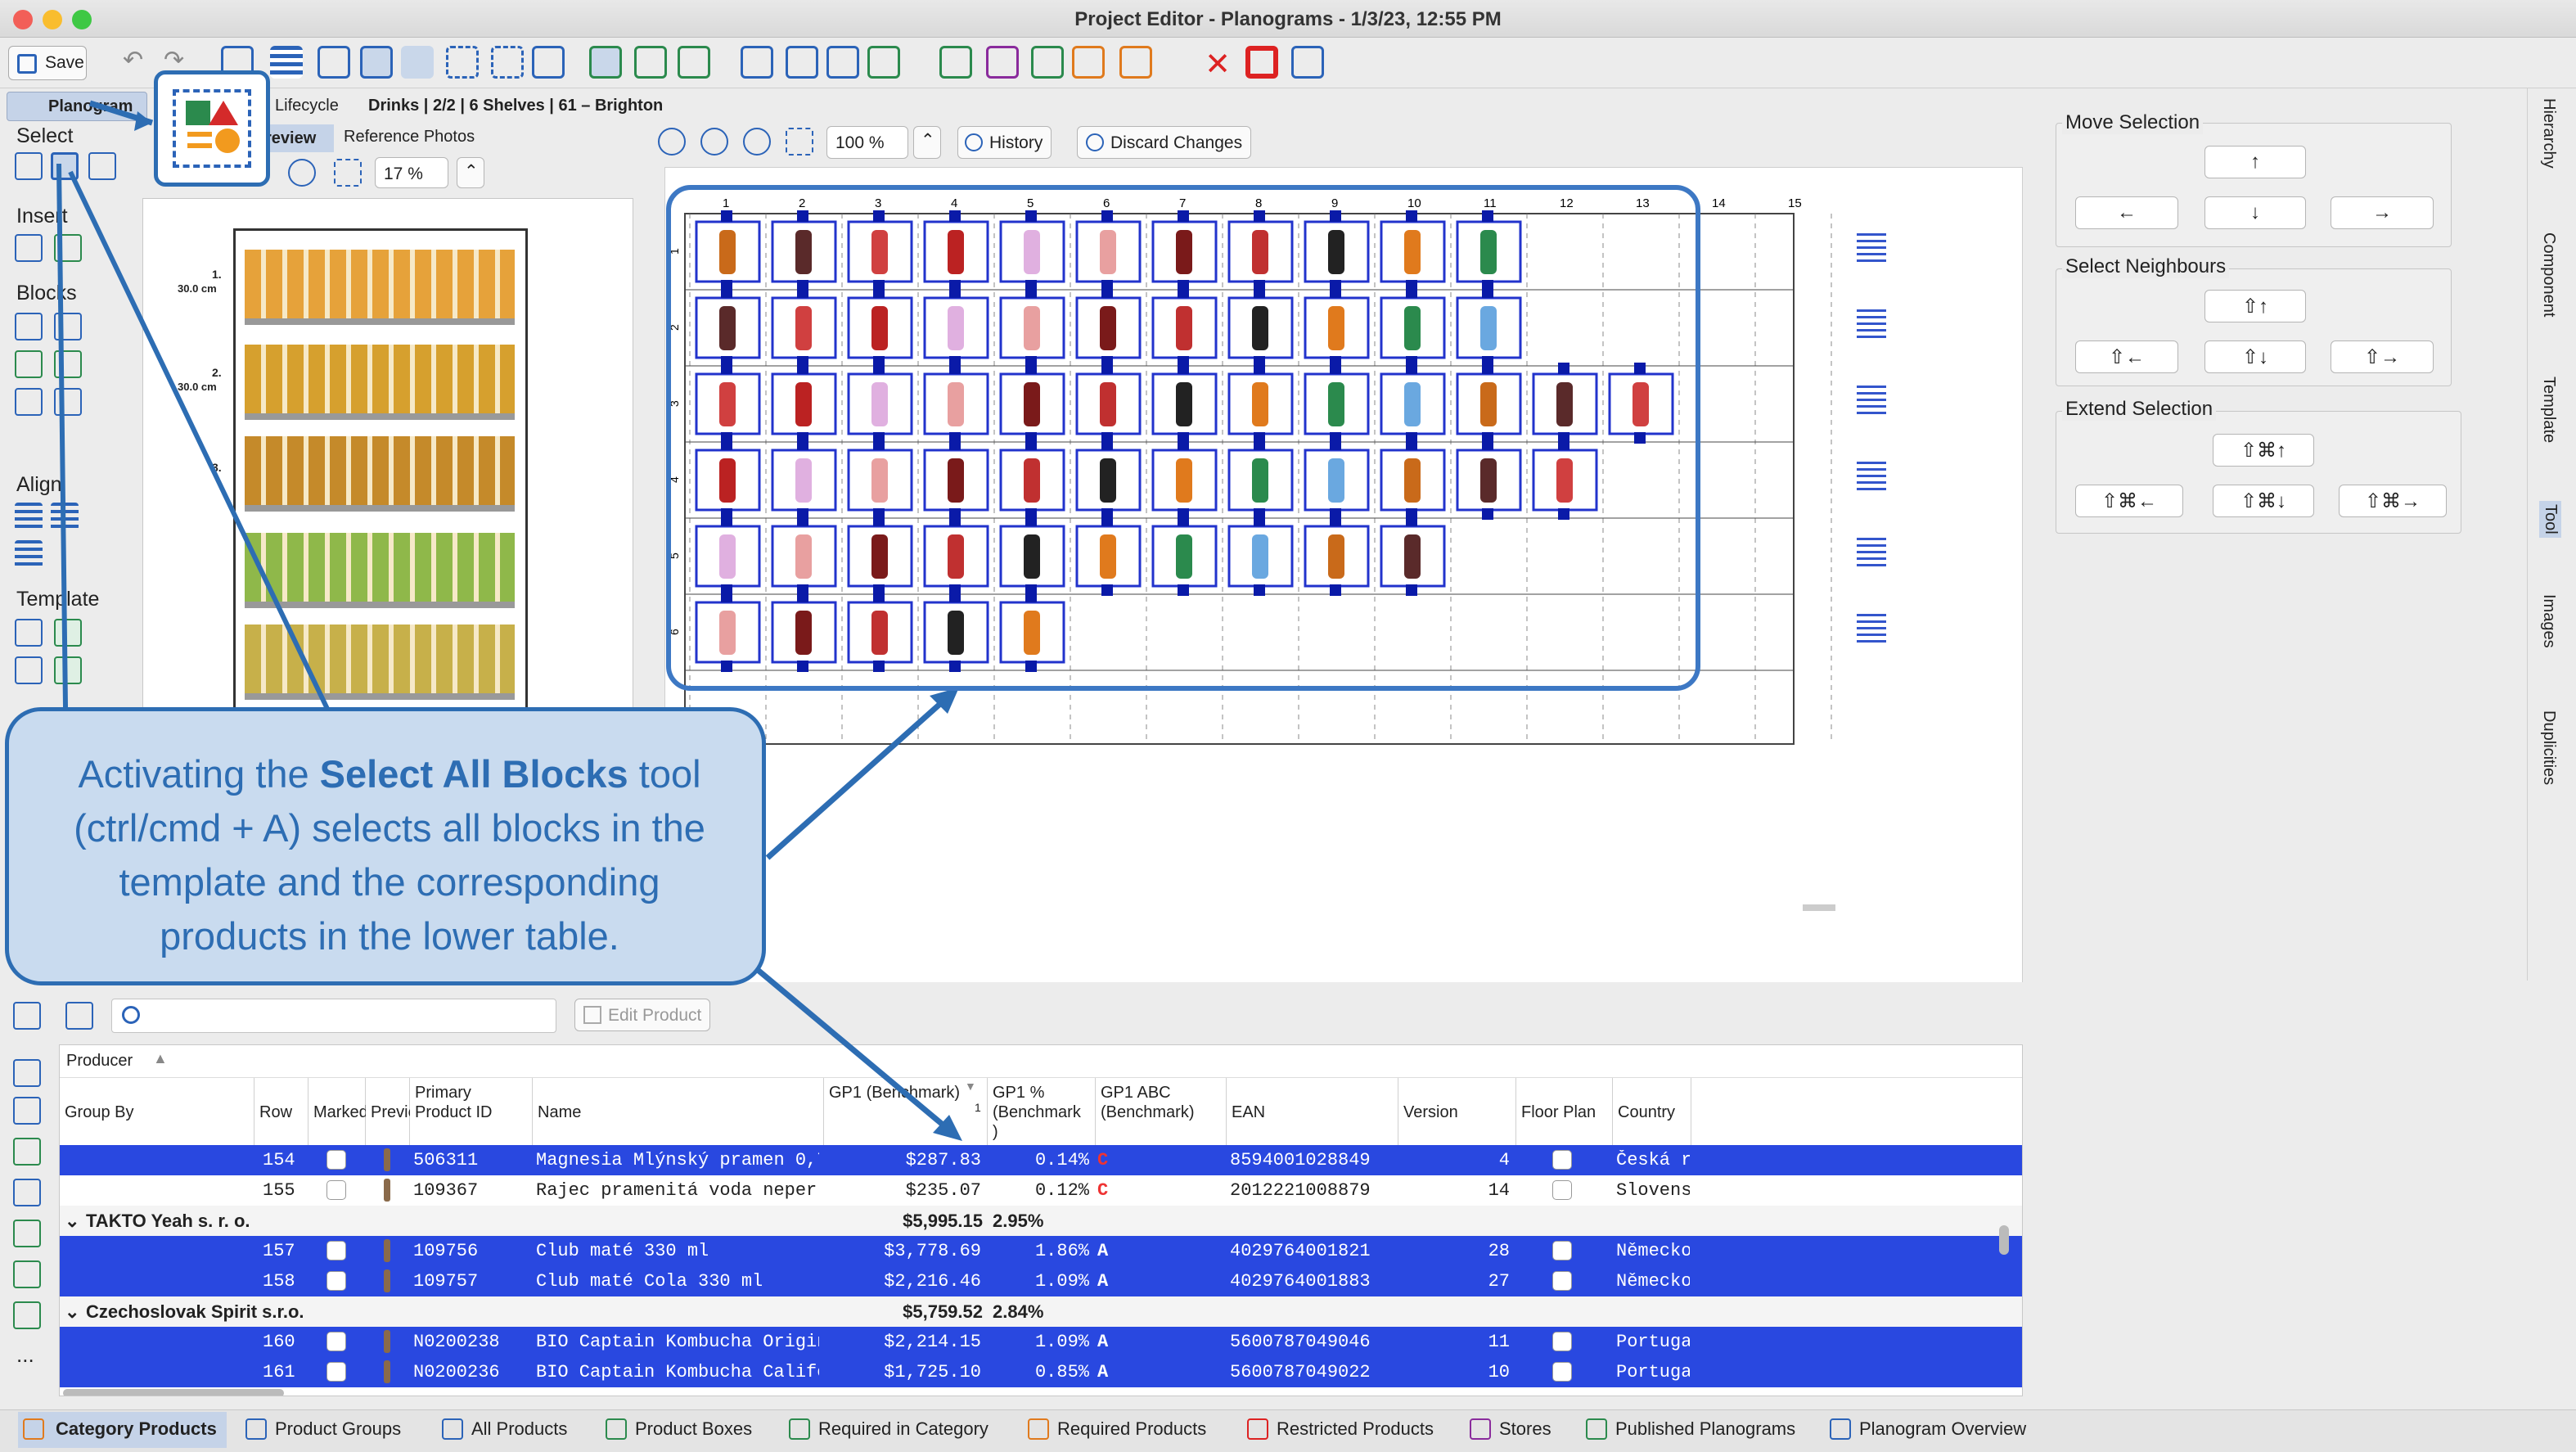  Describe the element at coordinates (227, 141) in the screenshot. I see `icon-circle-orange` at that location.